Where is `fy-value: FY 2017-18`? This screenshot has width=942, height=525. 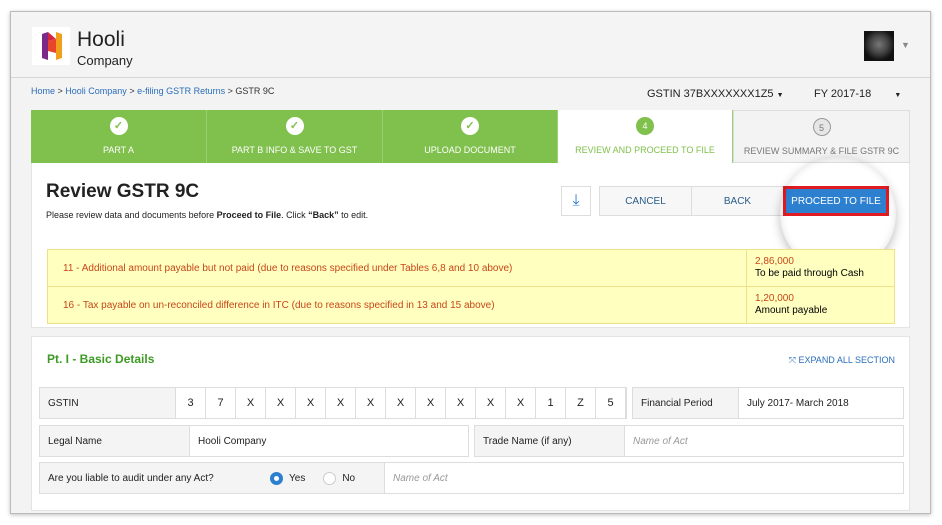
fy-value: FY 2017-18 is located at coordinates (843, 94).